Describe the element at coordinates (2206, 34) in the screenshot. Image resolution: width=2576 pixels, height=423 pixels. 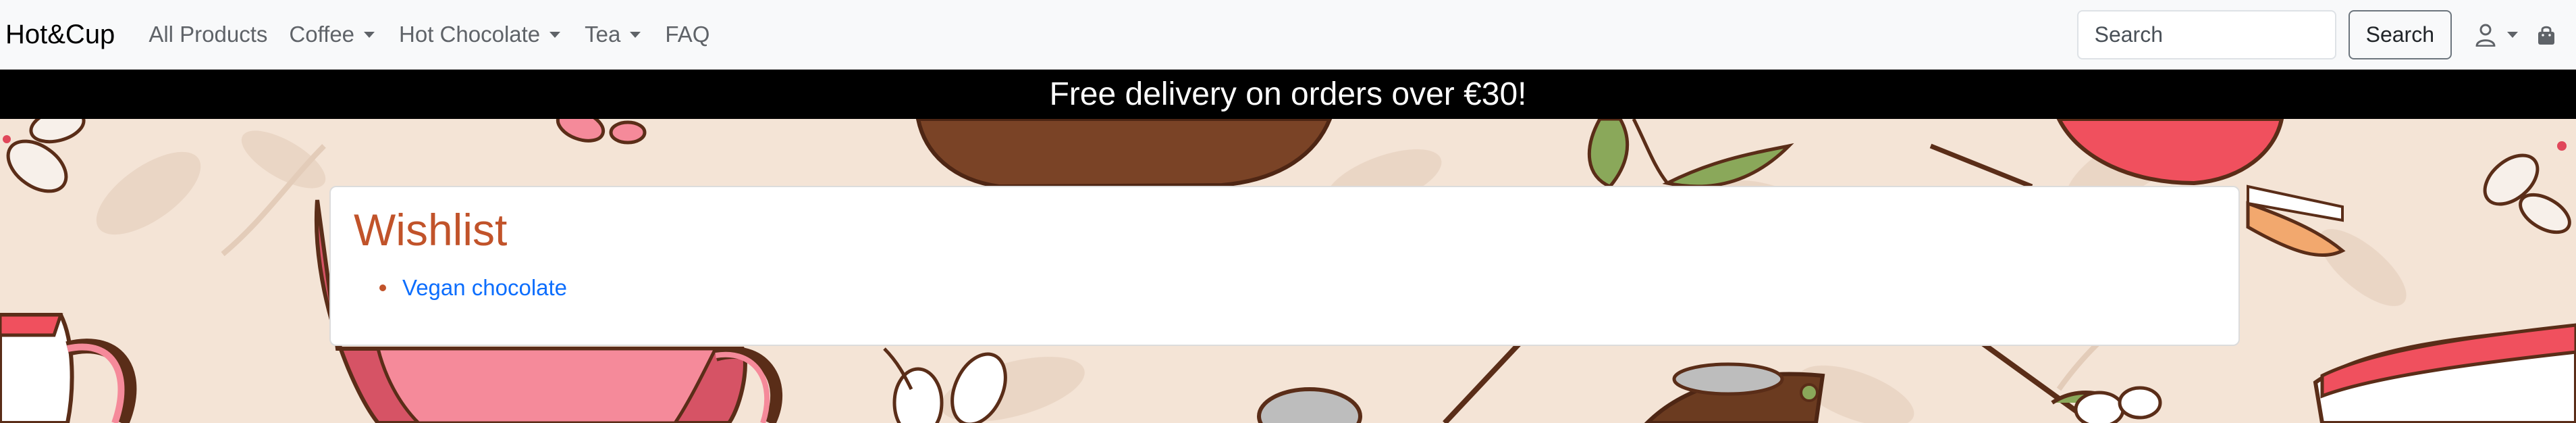
I see `search-input` at that location.